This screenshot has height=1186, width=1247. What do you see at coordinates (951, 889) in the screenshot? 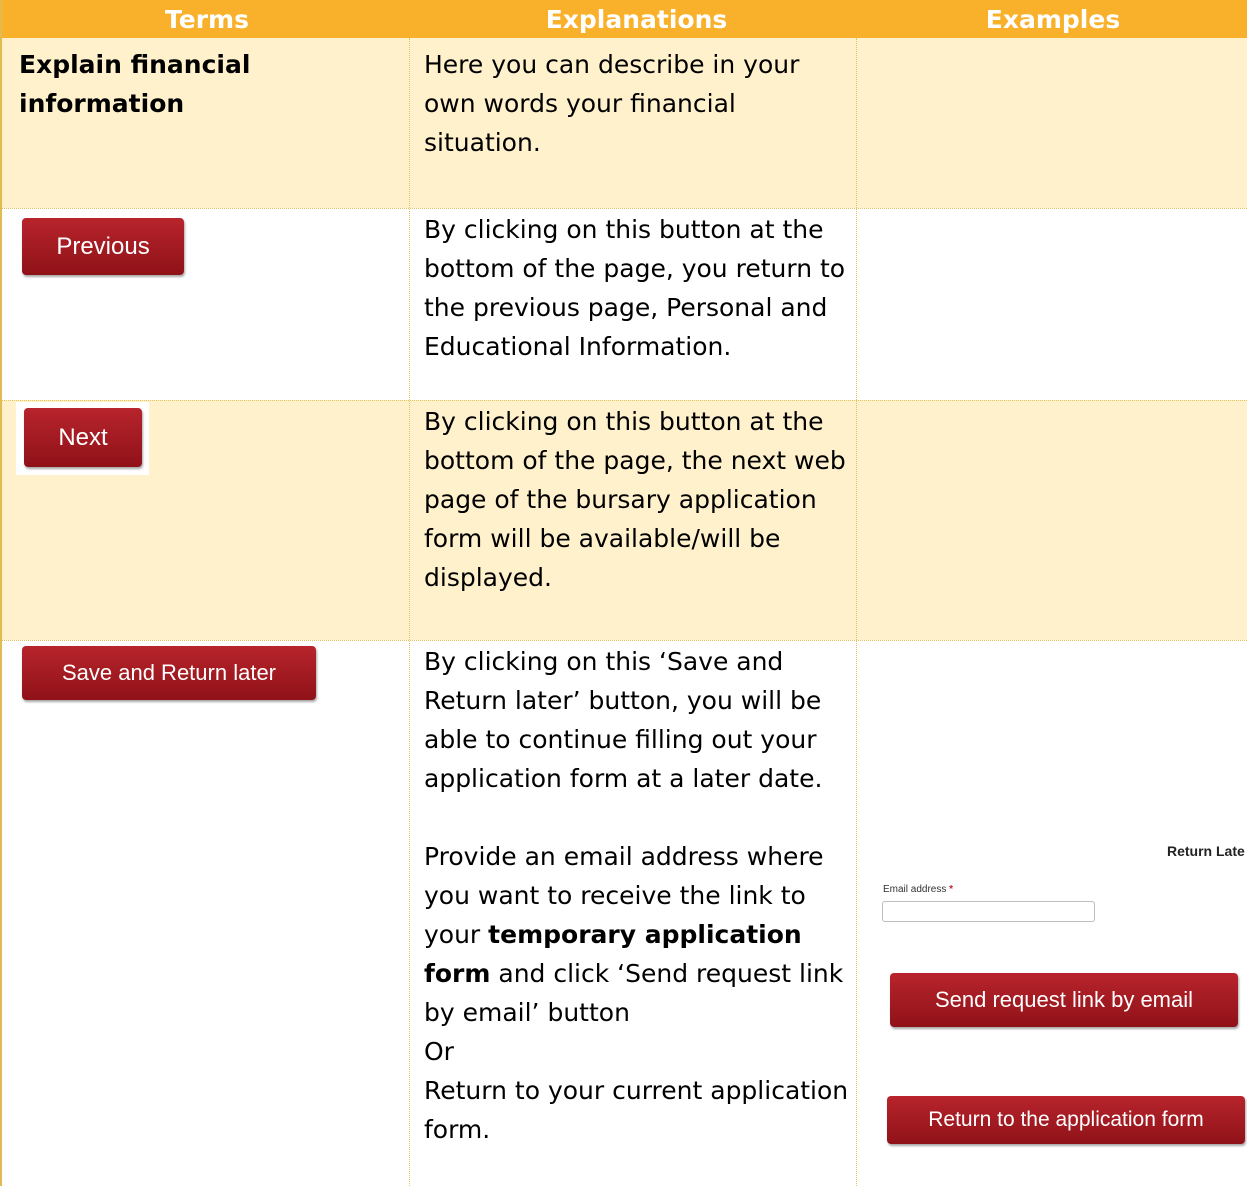
I see `required-marker: *` at bounding box center [951, 889].